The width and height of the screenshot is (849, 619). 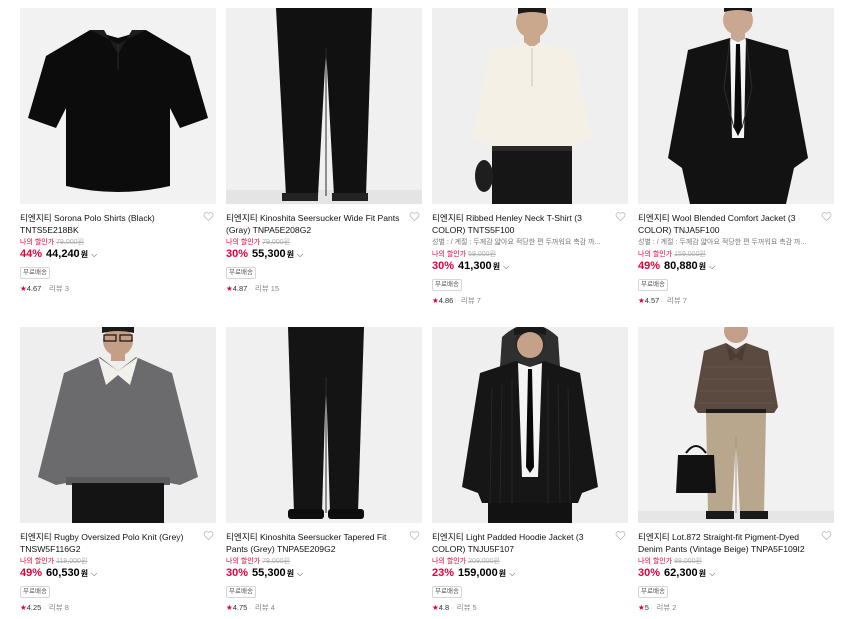 What do you see at coordinates (478, 573) in the screenshot?
I see `sale-price: 159,000` at bounding box center [478, 573].